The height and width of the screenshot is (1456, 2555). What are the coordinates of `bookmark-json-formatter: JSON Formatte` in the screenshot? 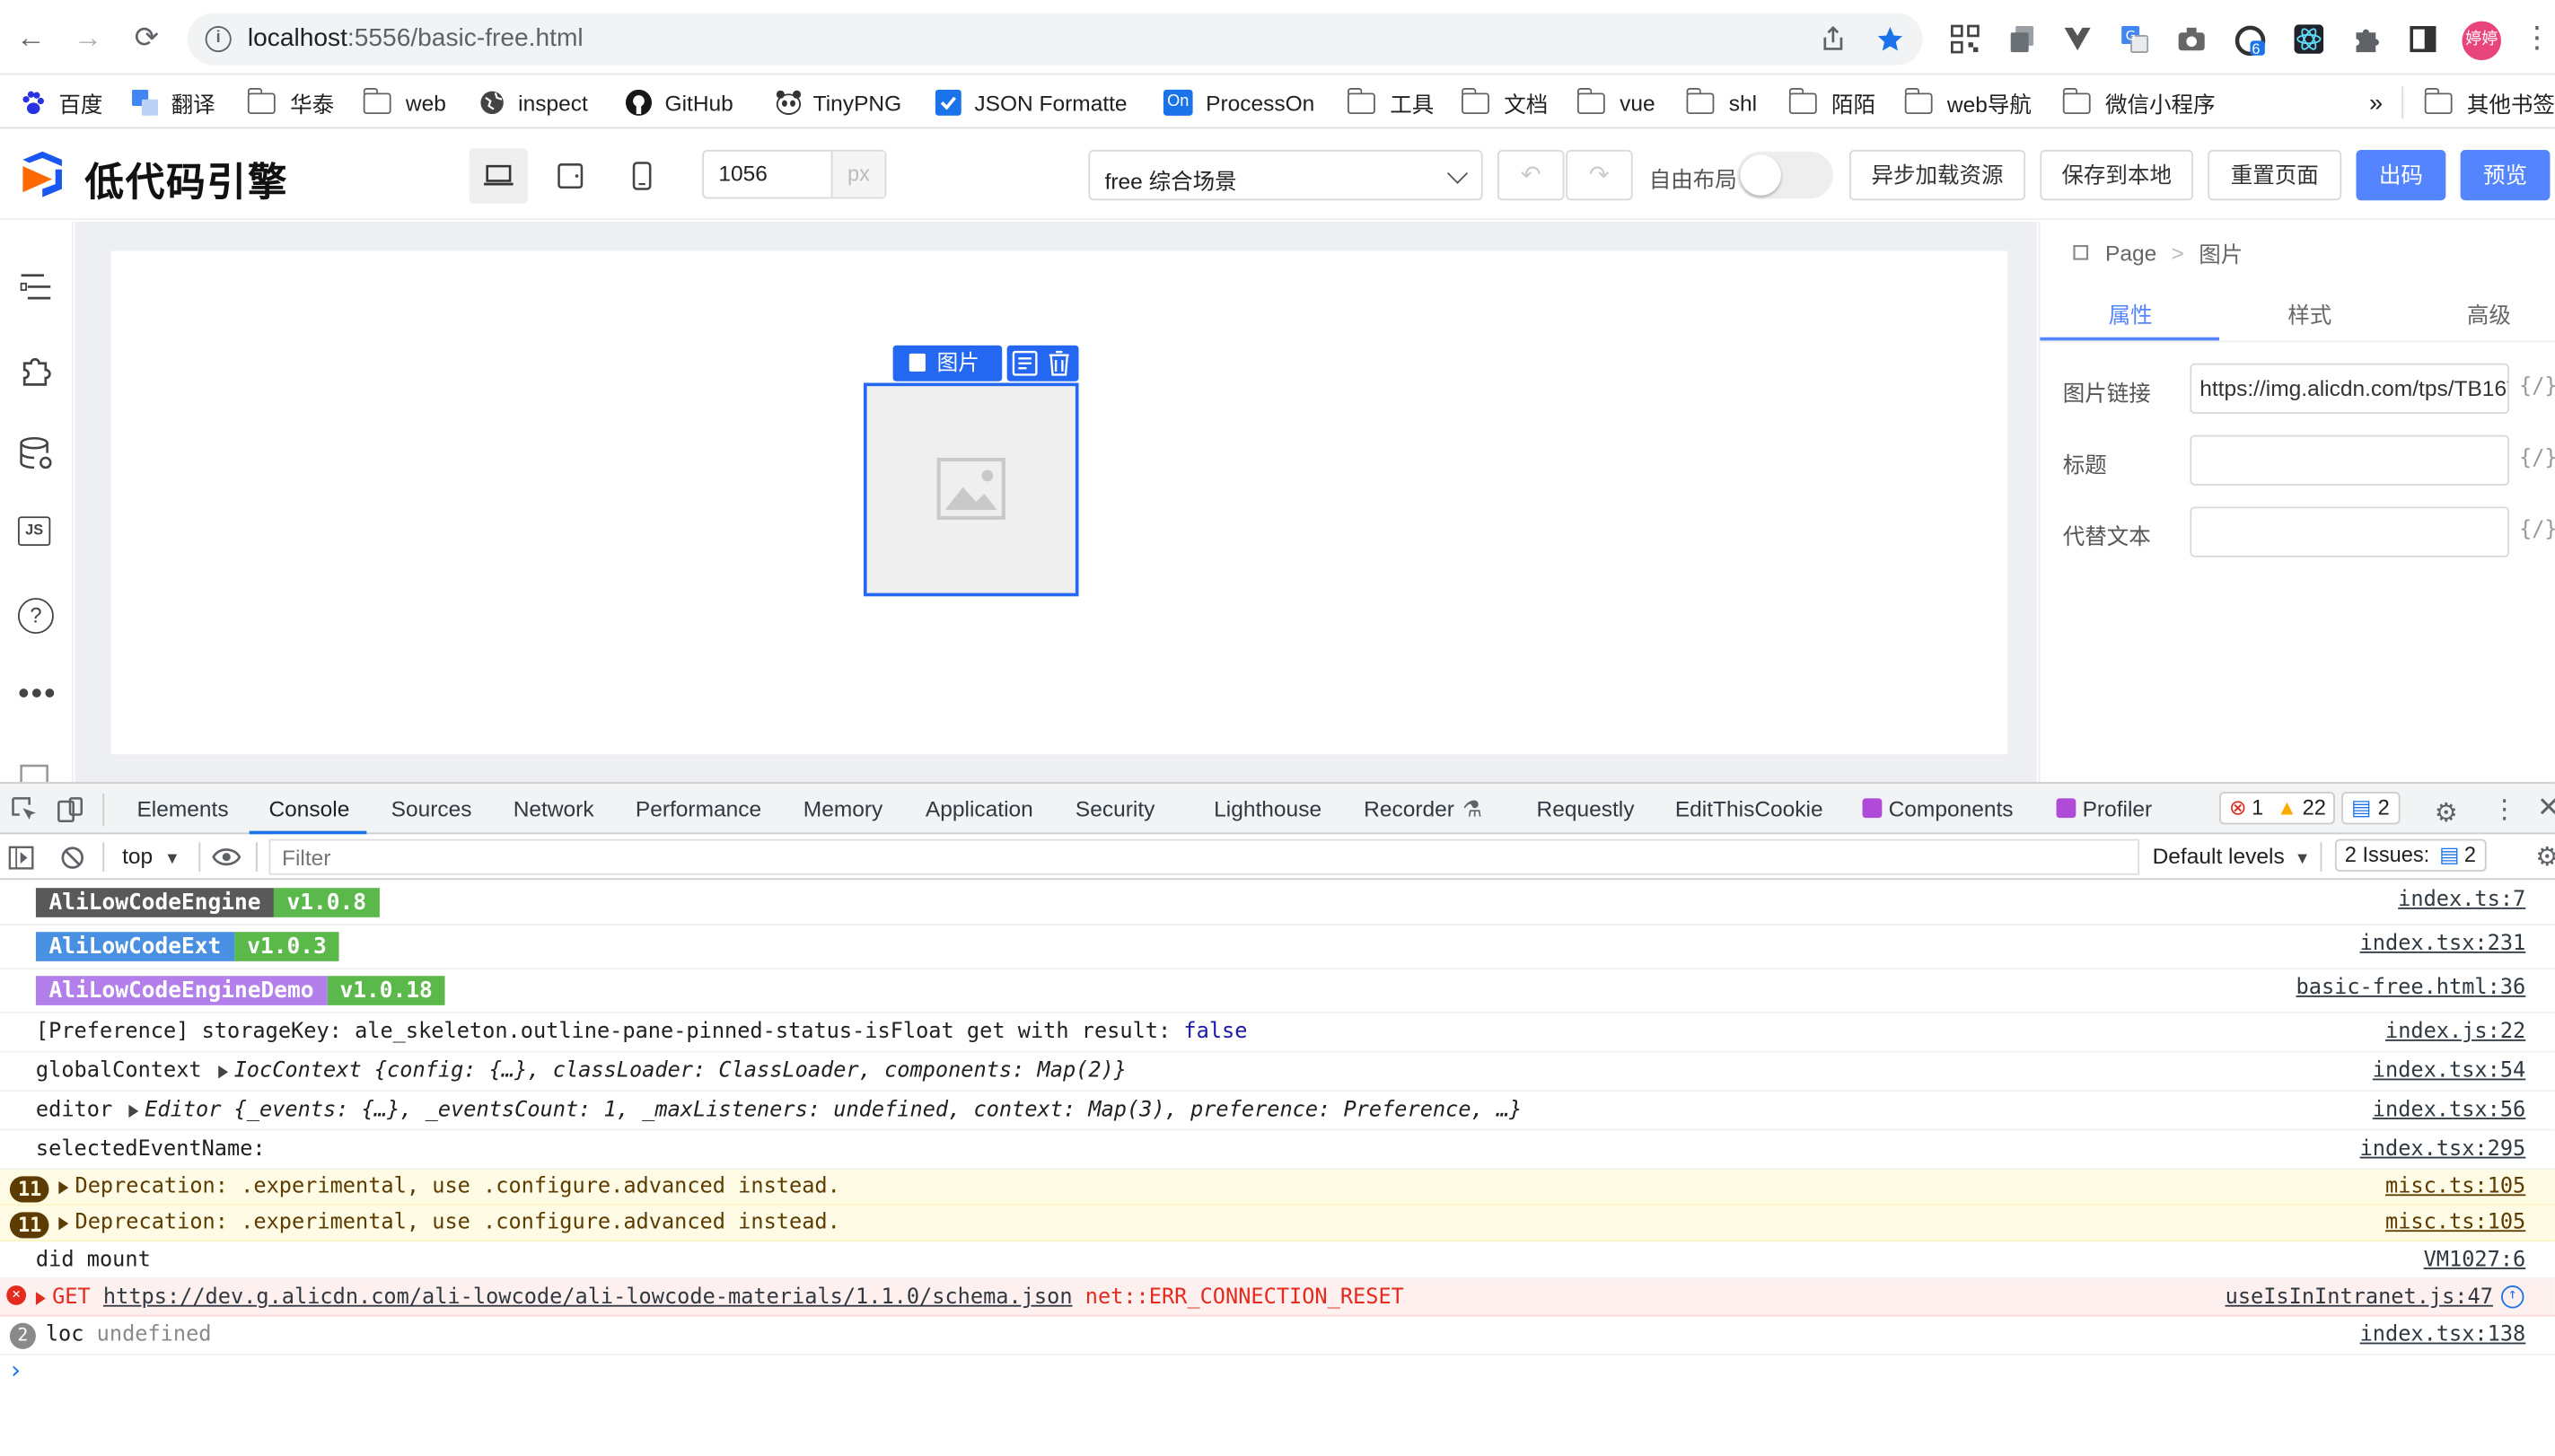 It's located at (1031, 103).